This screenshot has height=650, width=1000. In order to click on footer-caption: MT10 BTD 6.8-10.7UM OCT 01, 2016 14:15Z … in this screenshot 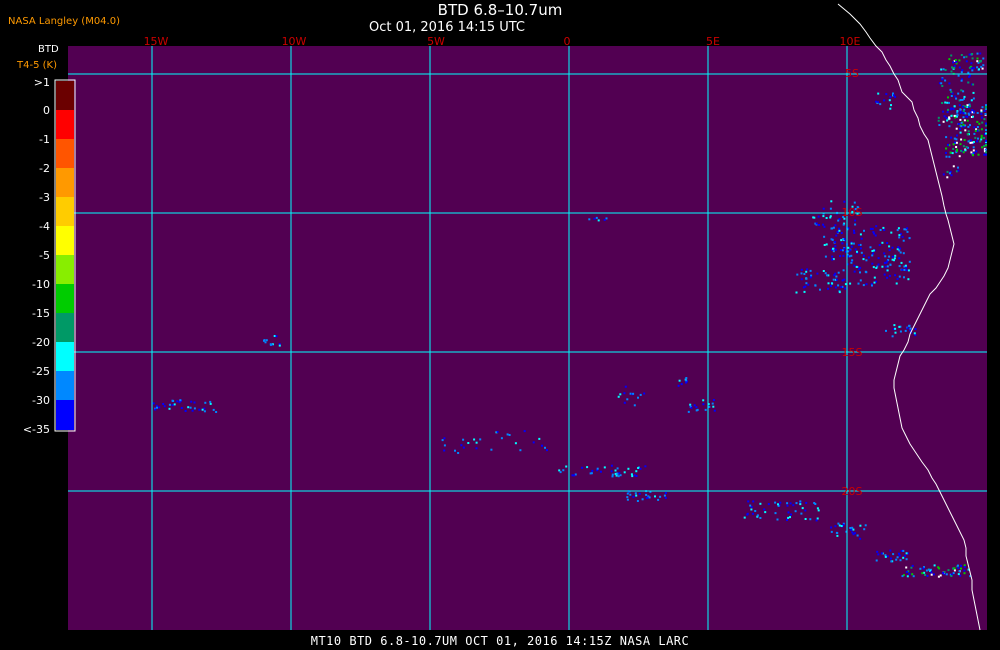, I will do `click(500, 641)`.